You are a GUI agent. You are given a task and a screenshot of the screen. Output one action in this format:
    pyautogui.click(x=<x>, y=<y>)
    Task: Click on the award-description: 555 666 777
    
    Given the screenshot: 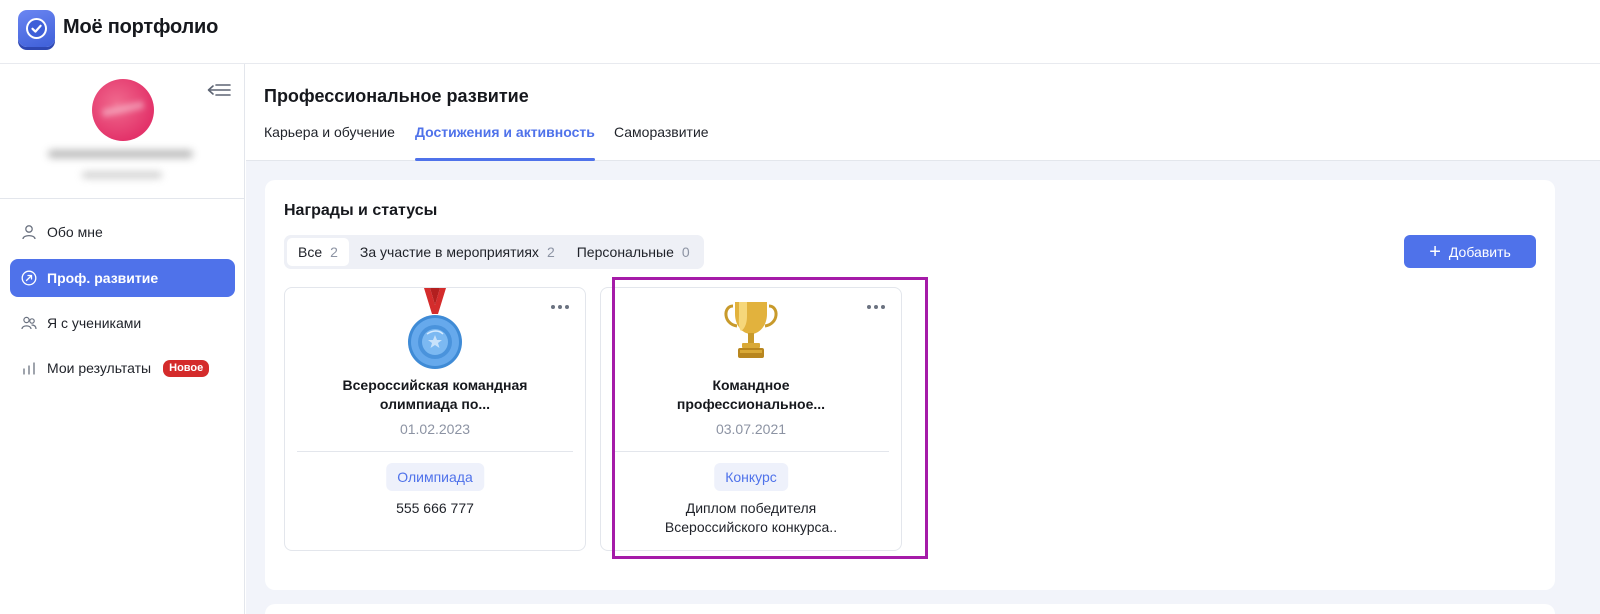 What is the action you would take?
    pyautogui.click(x=435, y=508)
    